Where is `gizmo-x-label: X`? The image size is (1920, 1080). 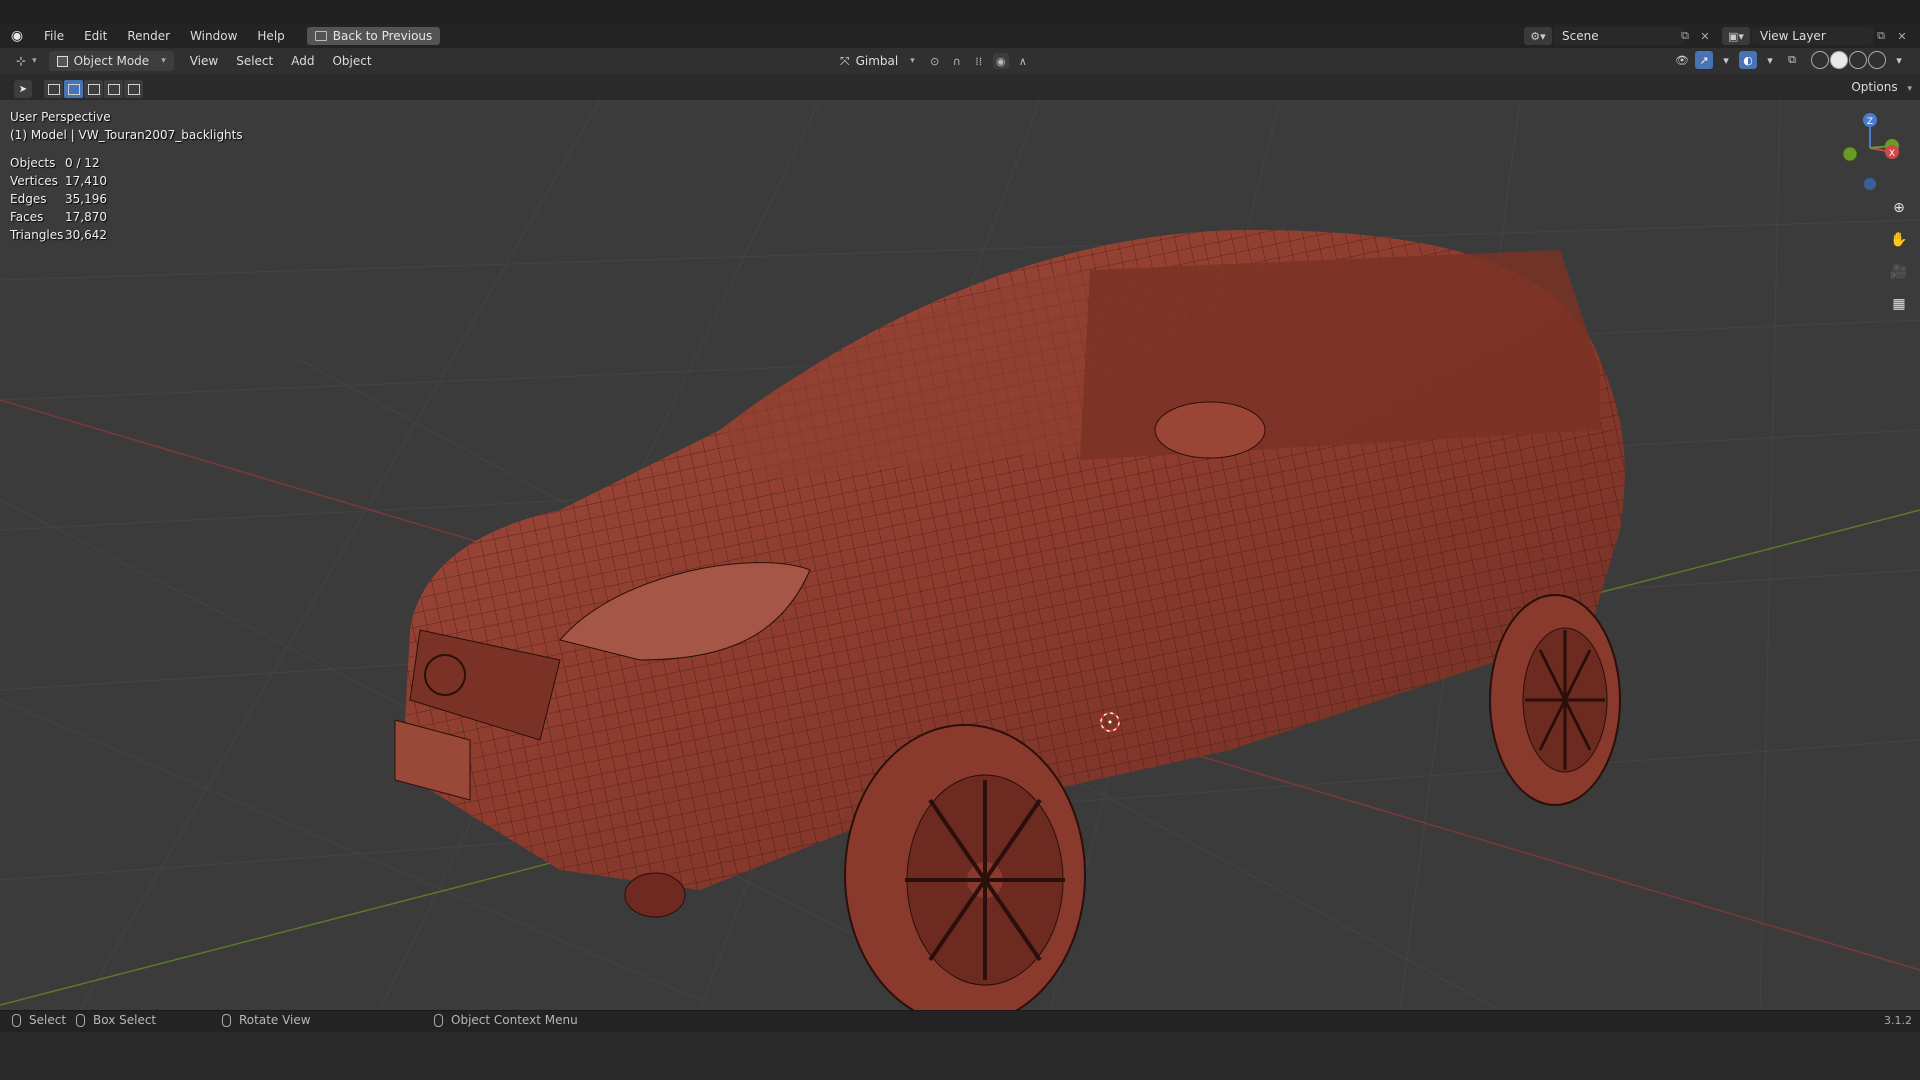
gizmo-x-label: X is located at coordinates (1892, 154).